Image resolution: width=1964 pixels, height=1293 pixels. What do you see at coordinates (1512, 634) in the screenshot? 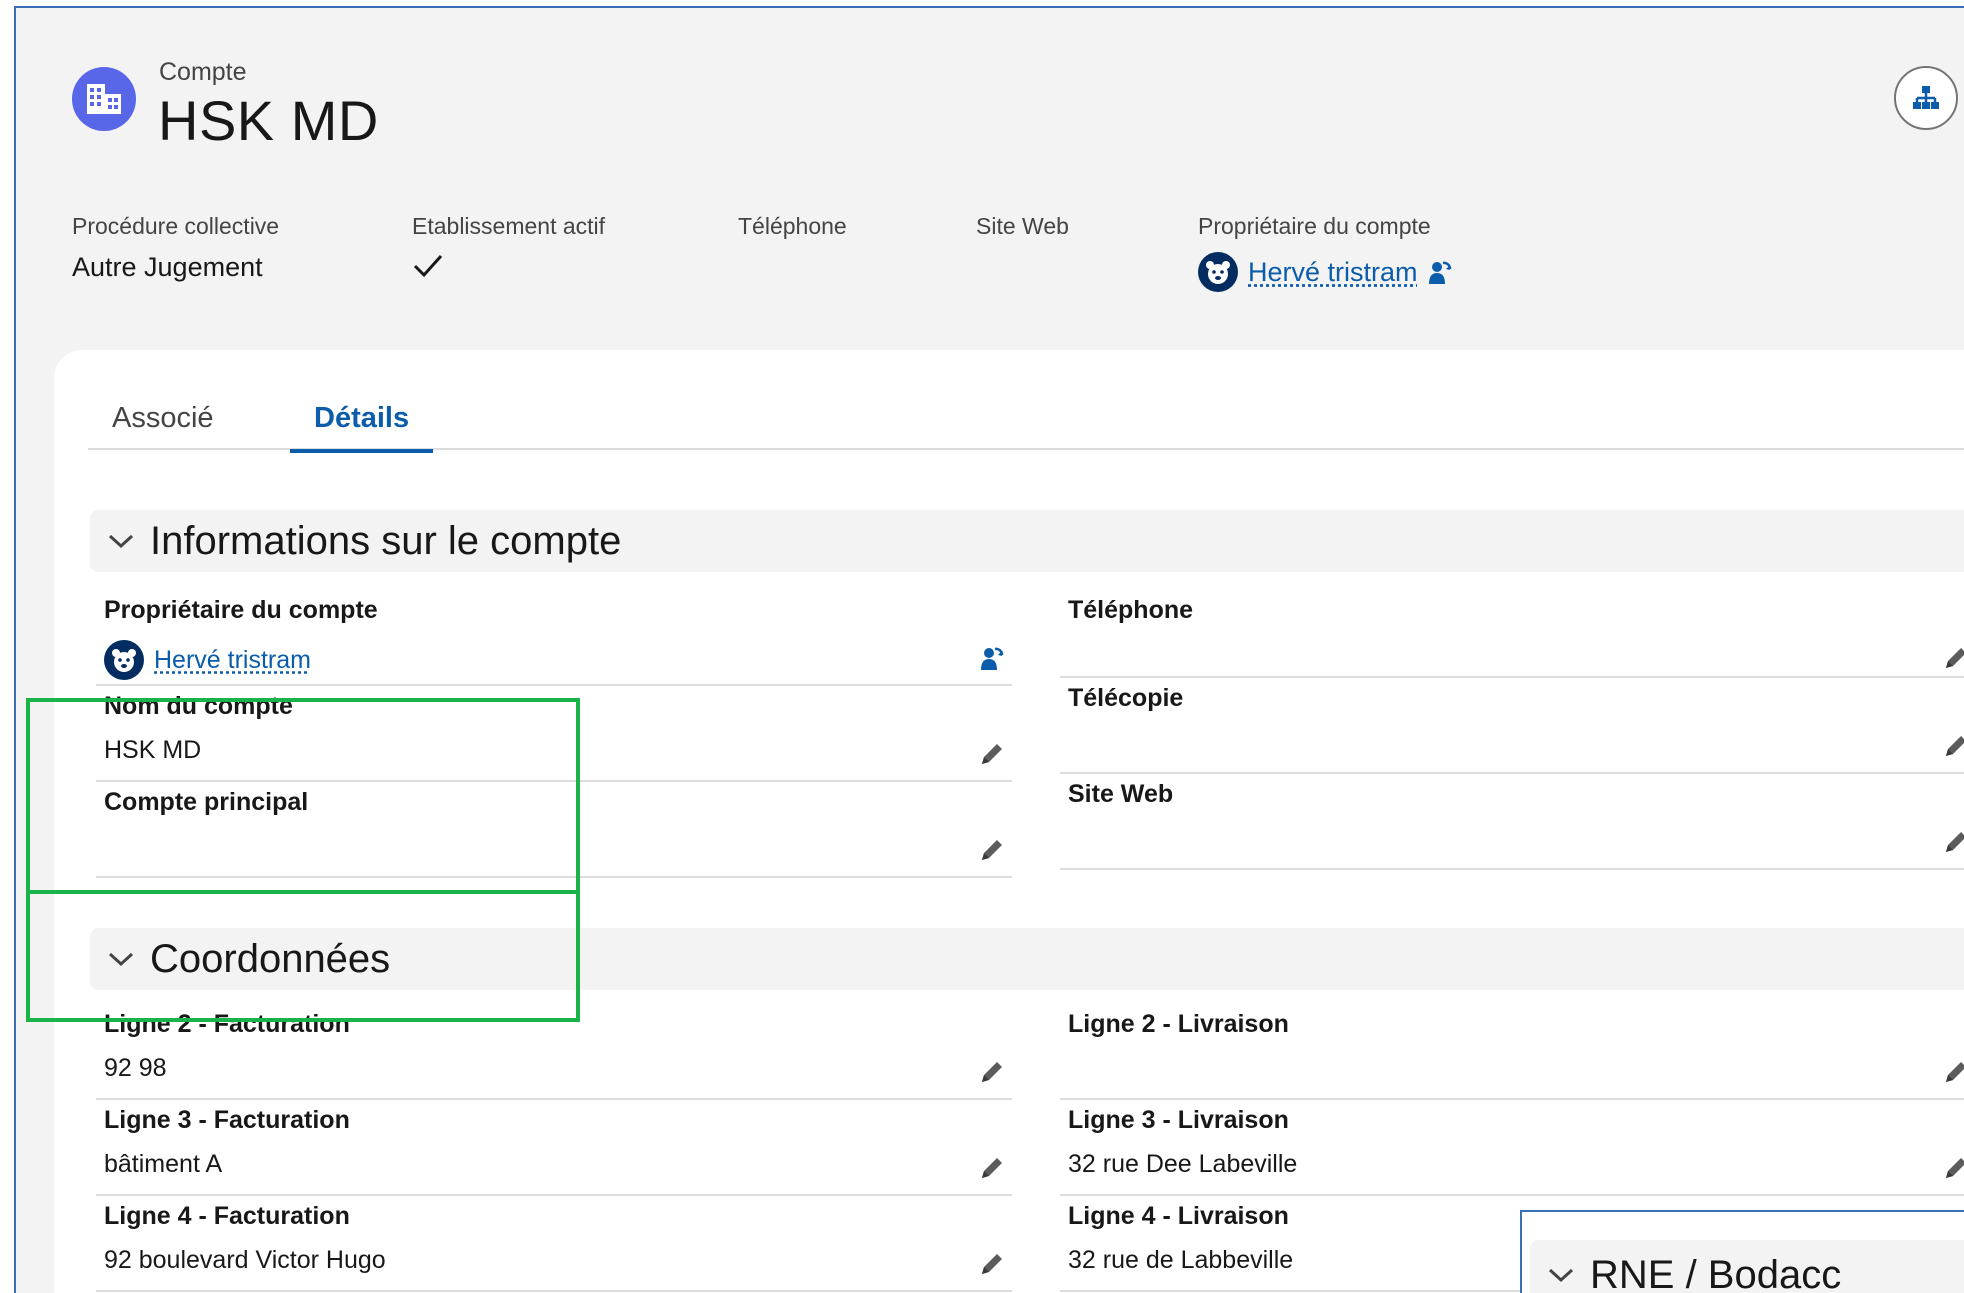
I see `field-telephone: Téléphone` at bounding box center [1512, 634].